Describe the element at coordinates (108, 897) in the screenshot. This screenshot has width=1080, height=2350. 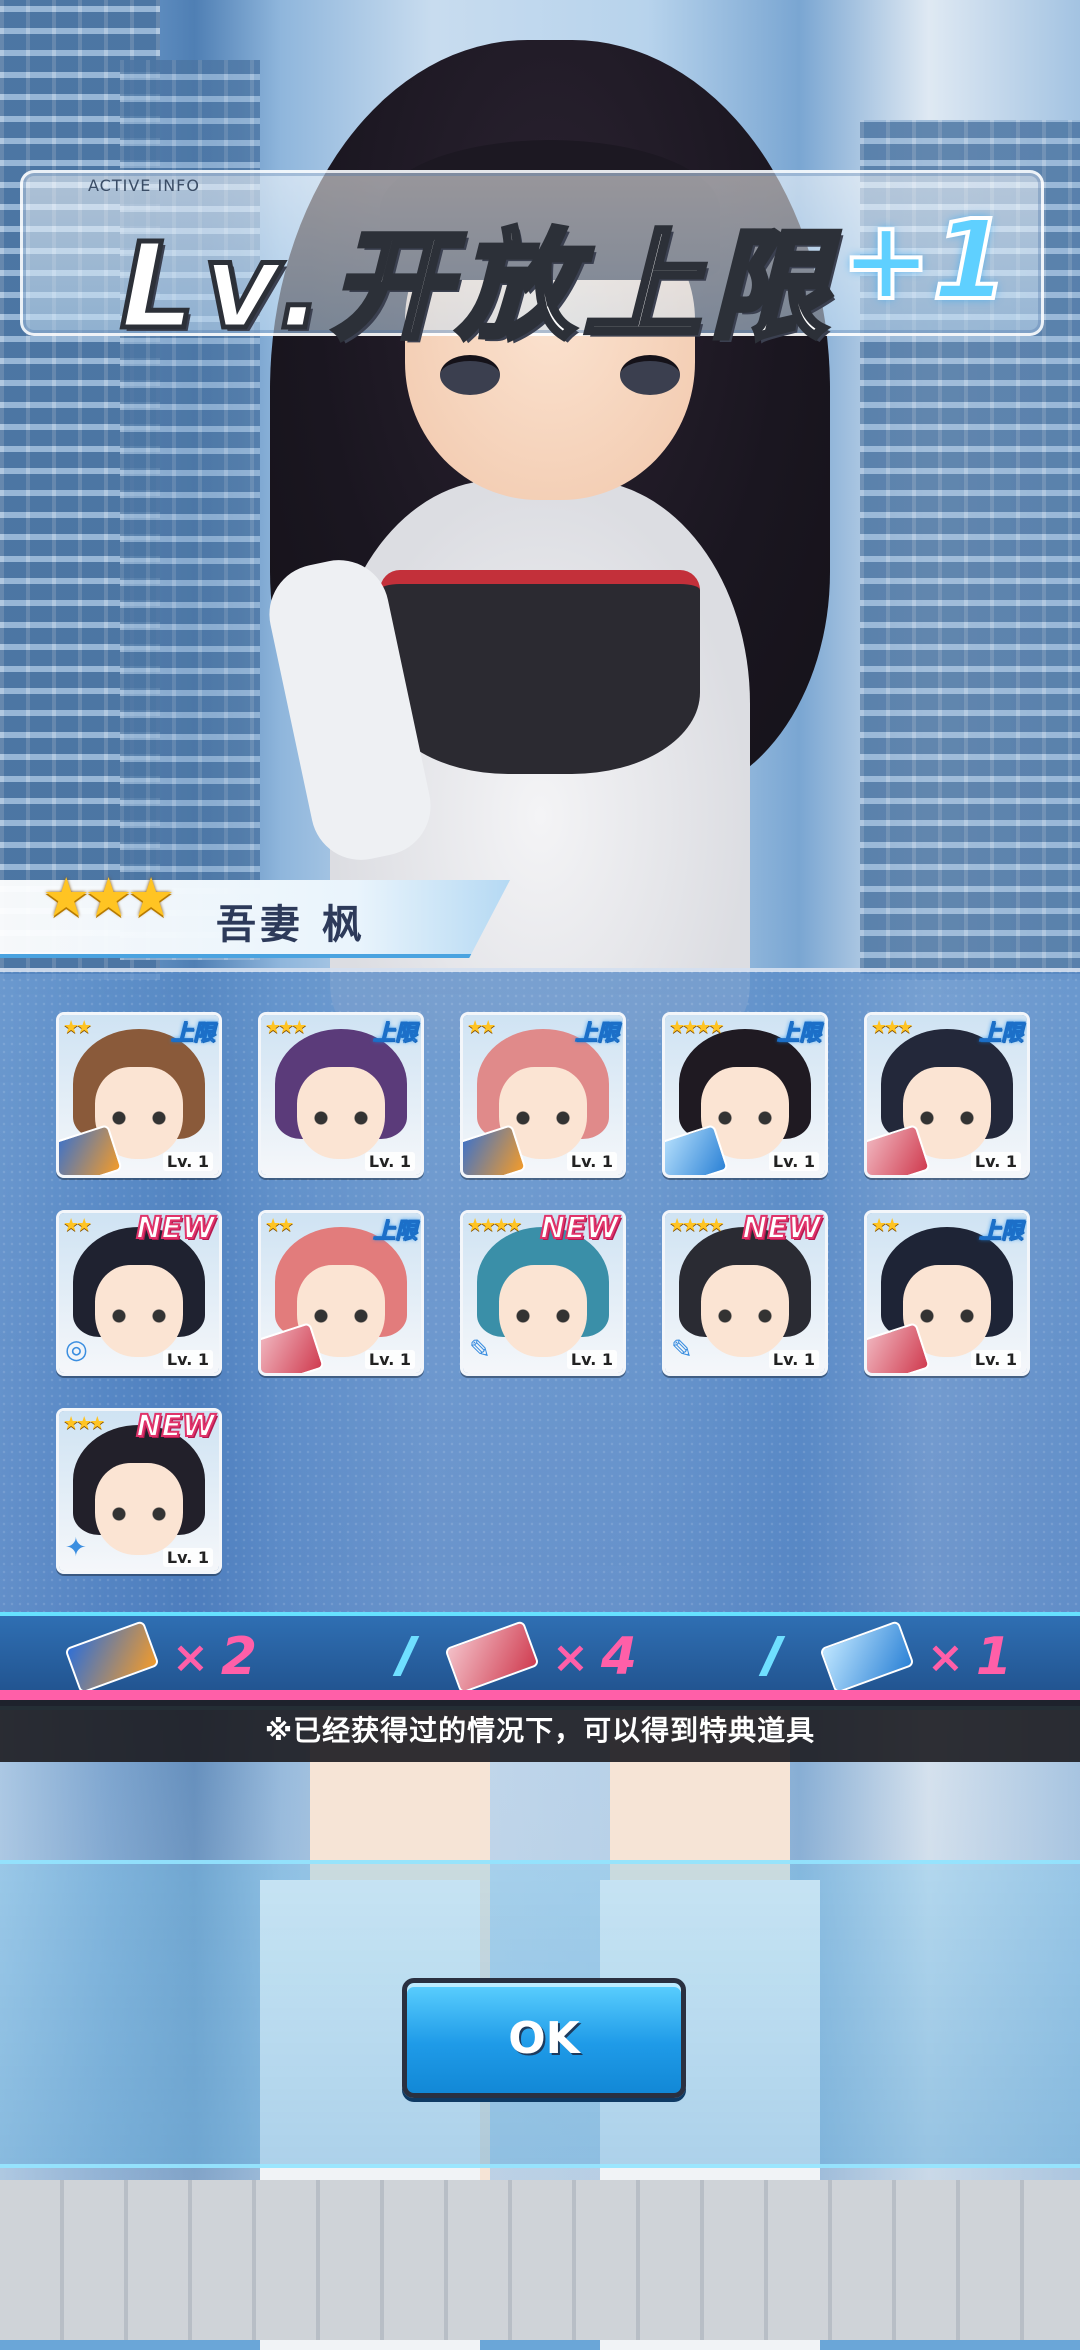
I see `character-rarity-stars: ★★★` at that location.